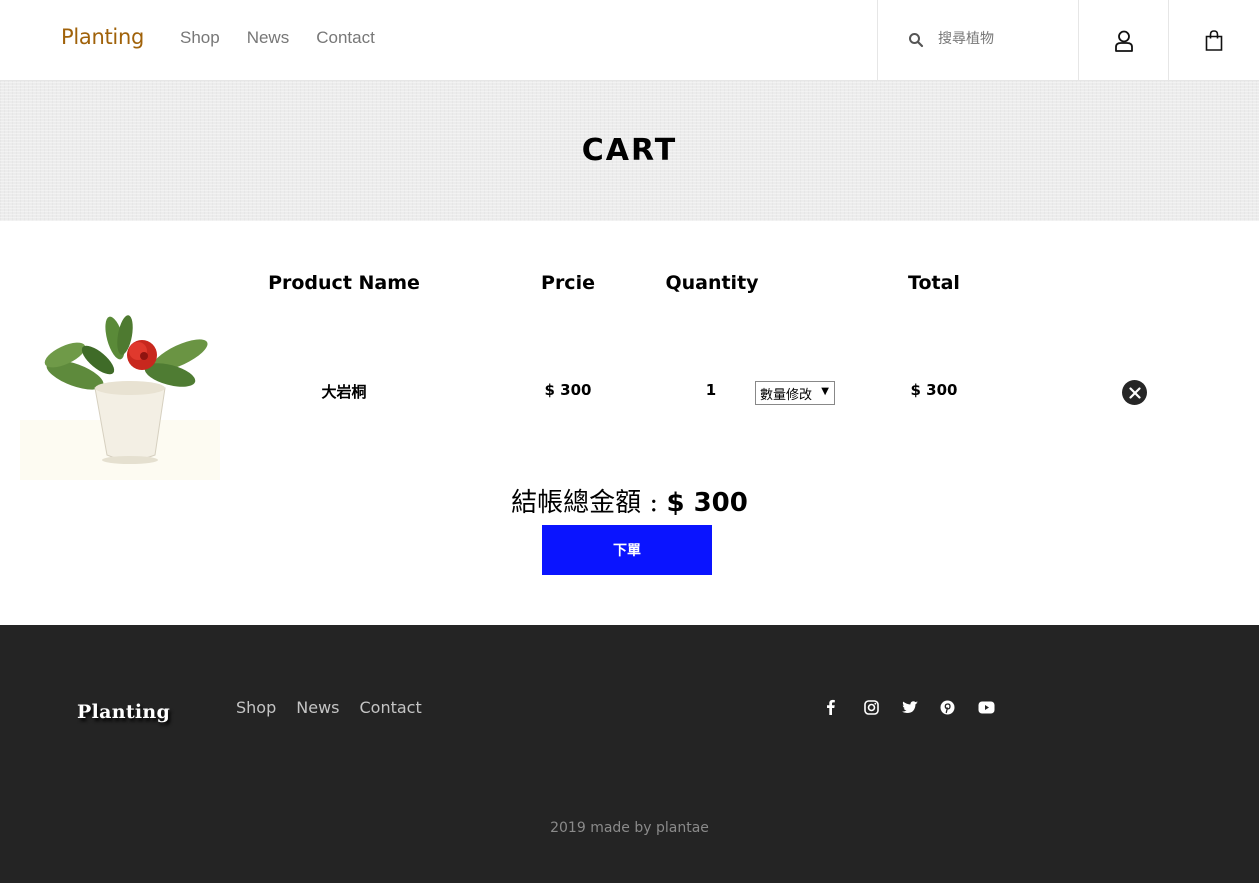 This screenshot has width=1259, height=883. Describe the element at coordinates (825, 391) in the screenshot. I see `chevron-down-icon: ▼` at that location.